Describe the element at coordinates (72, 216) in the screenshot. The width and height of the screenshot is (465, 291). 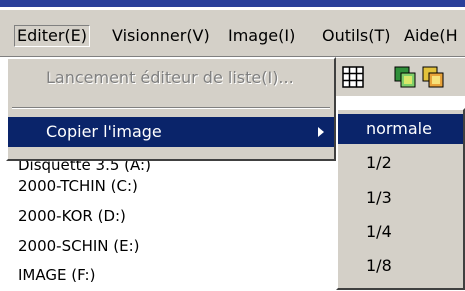
I see `list-item: 2000-KOR (D:)` at that location.